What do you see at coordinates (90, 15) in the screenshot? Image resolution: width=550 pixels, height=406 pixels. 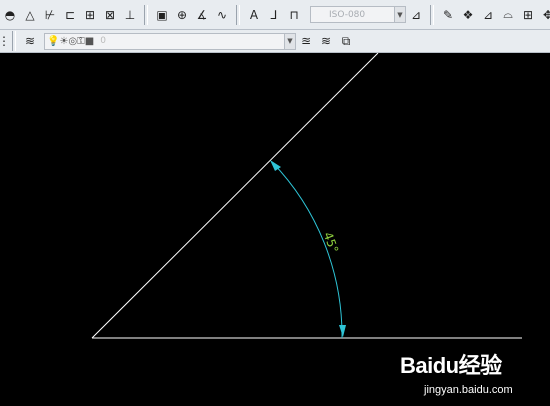 I see `dimension-baseline-icon: ⊞` at bounding box center [90, 15].